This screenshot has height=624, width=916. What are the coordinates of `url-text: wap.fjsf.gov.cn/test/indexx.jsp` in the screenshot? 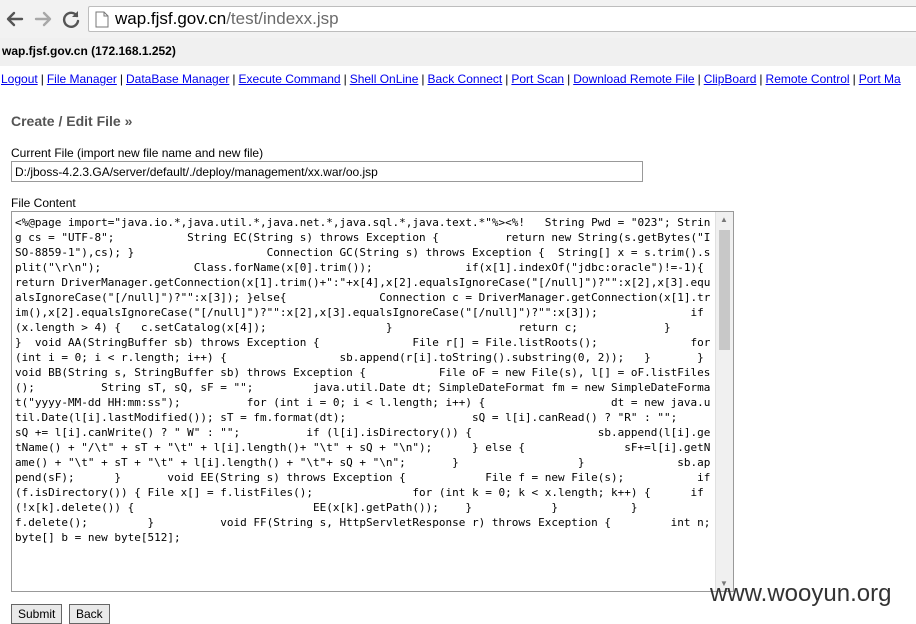 It's located at (227, 19).